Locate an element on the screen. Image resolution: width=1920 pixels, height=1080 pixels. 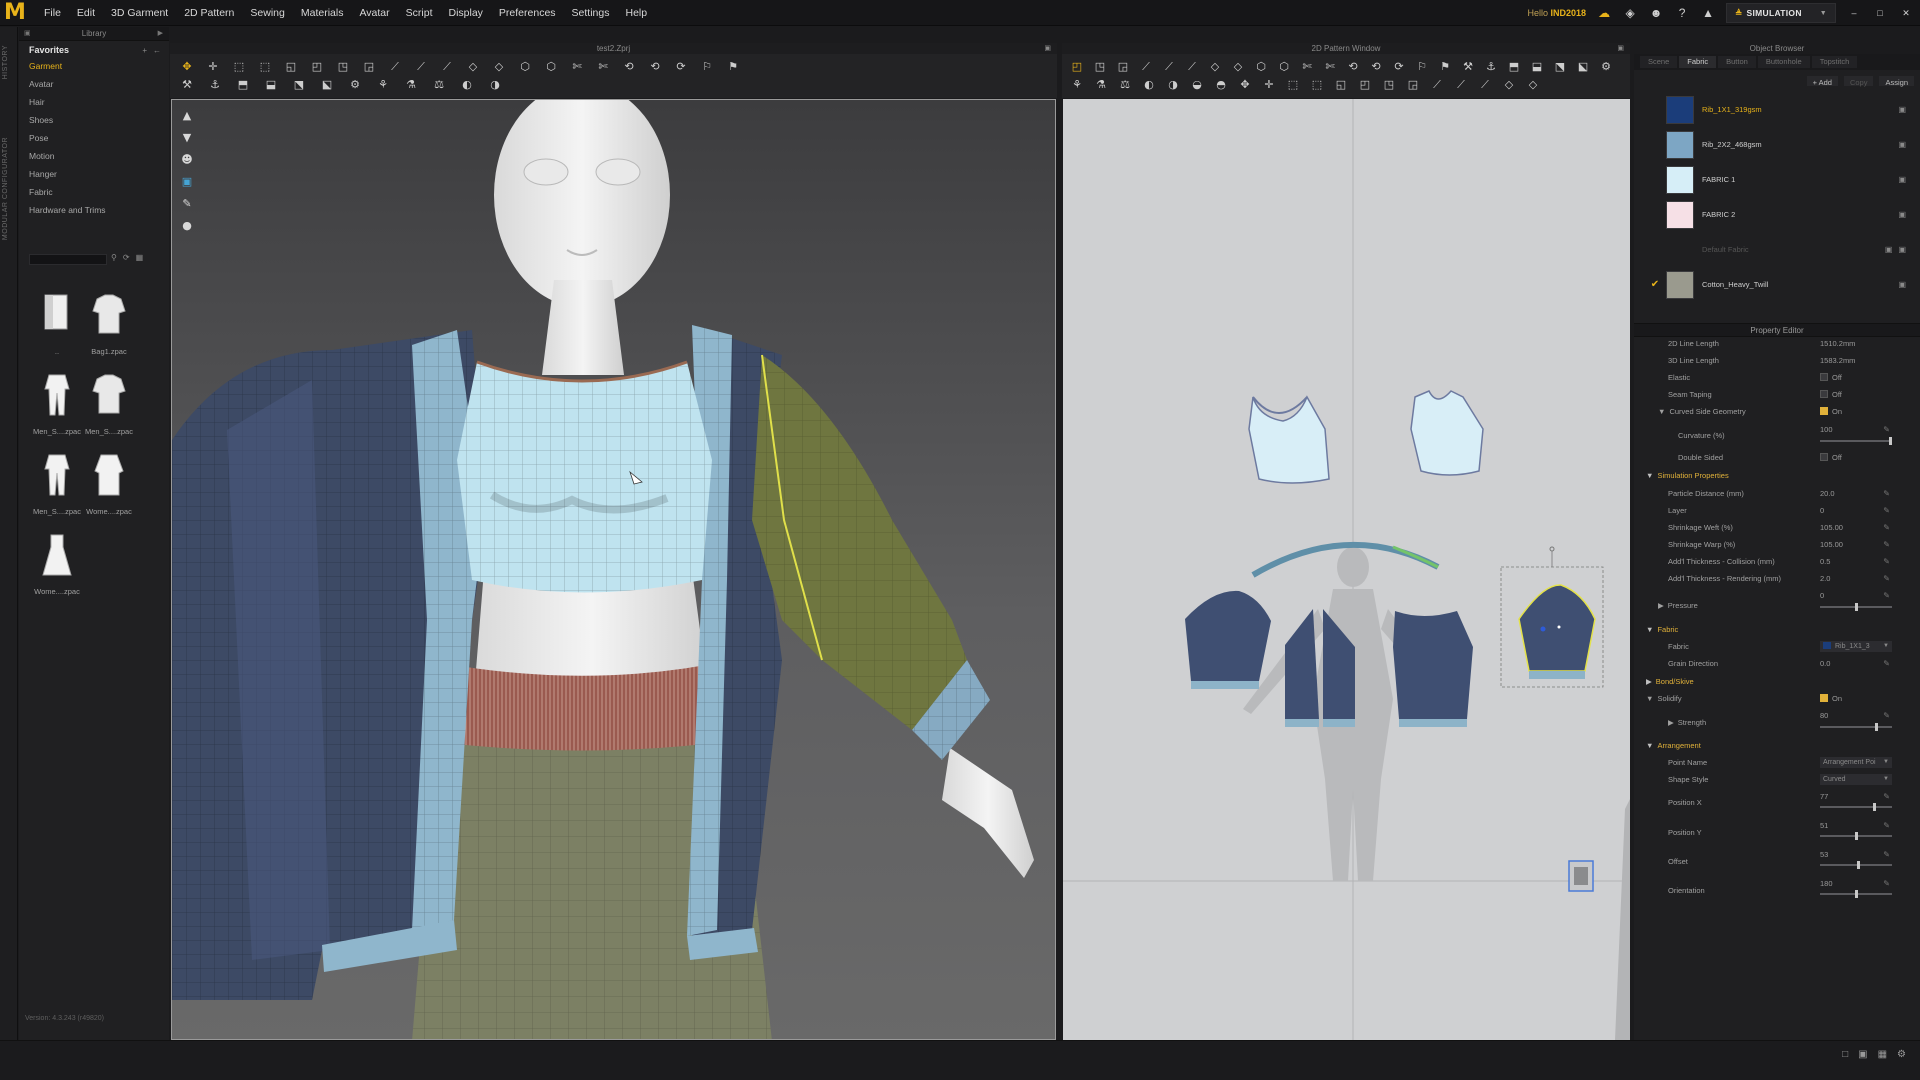
menu-help: Help is located at coordinates (637, 13).